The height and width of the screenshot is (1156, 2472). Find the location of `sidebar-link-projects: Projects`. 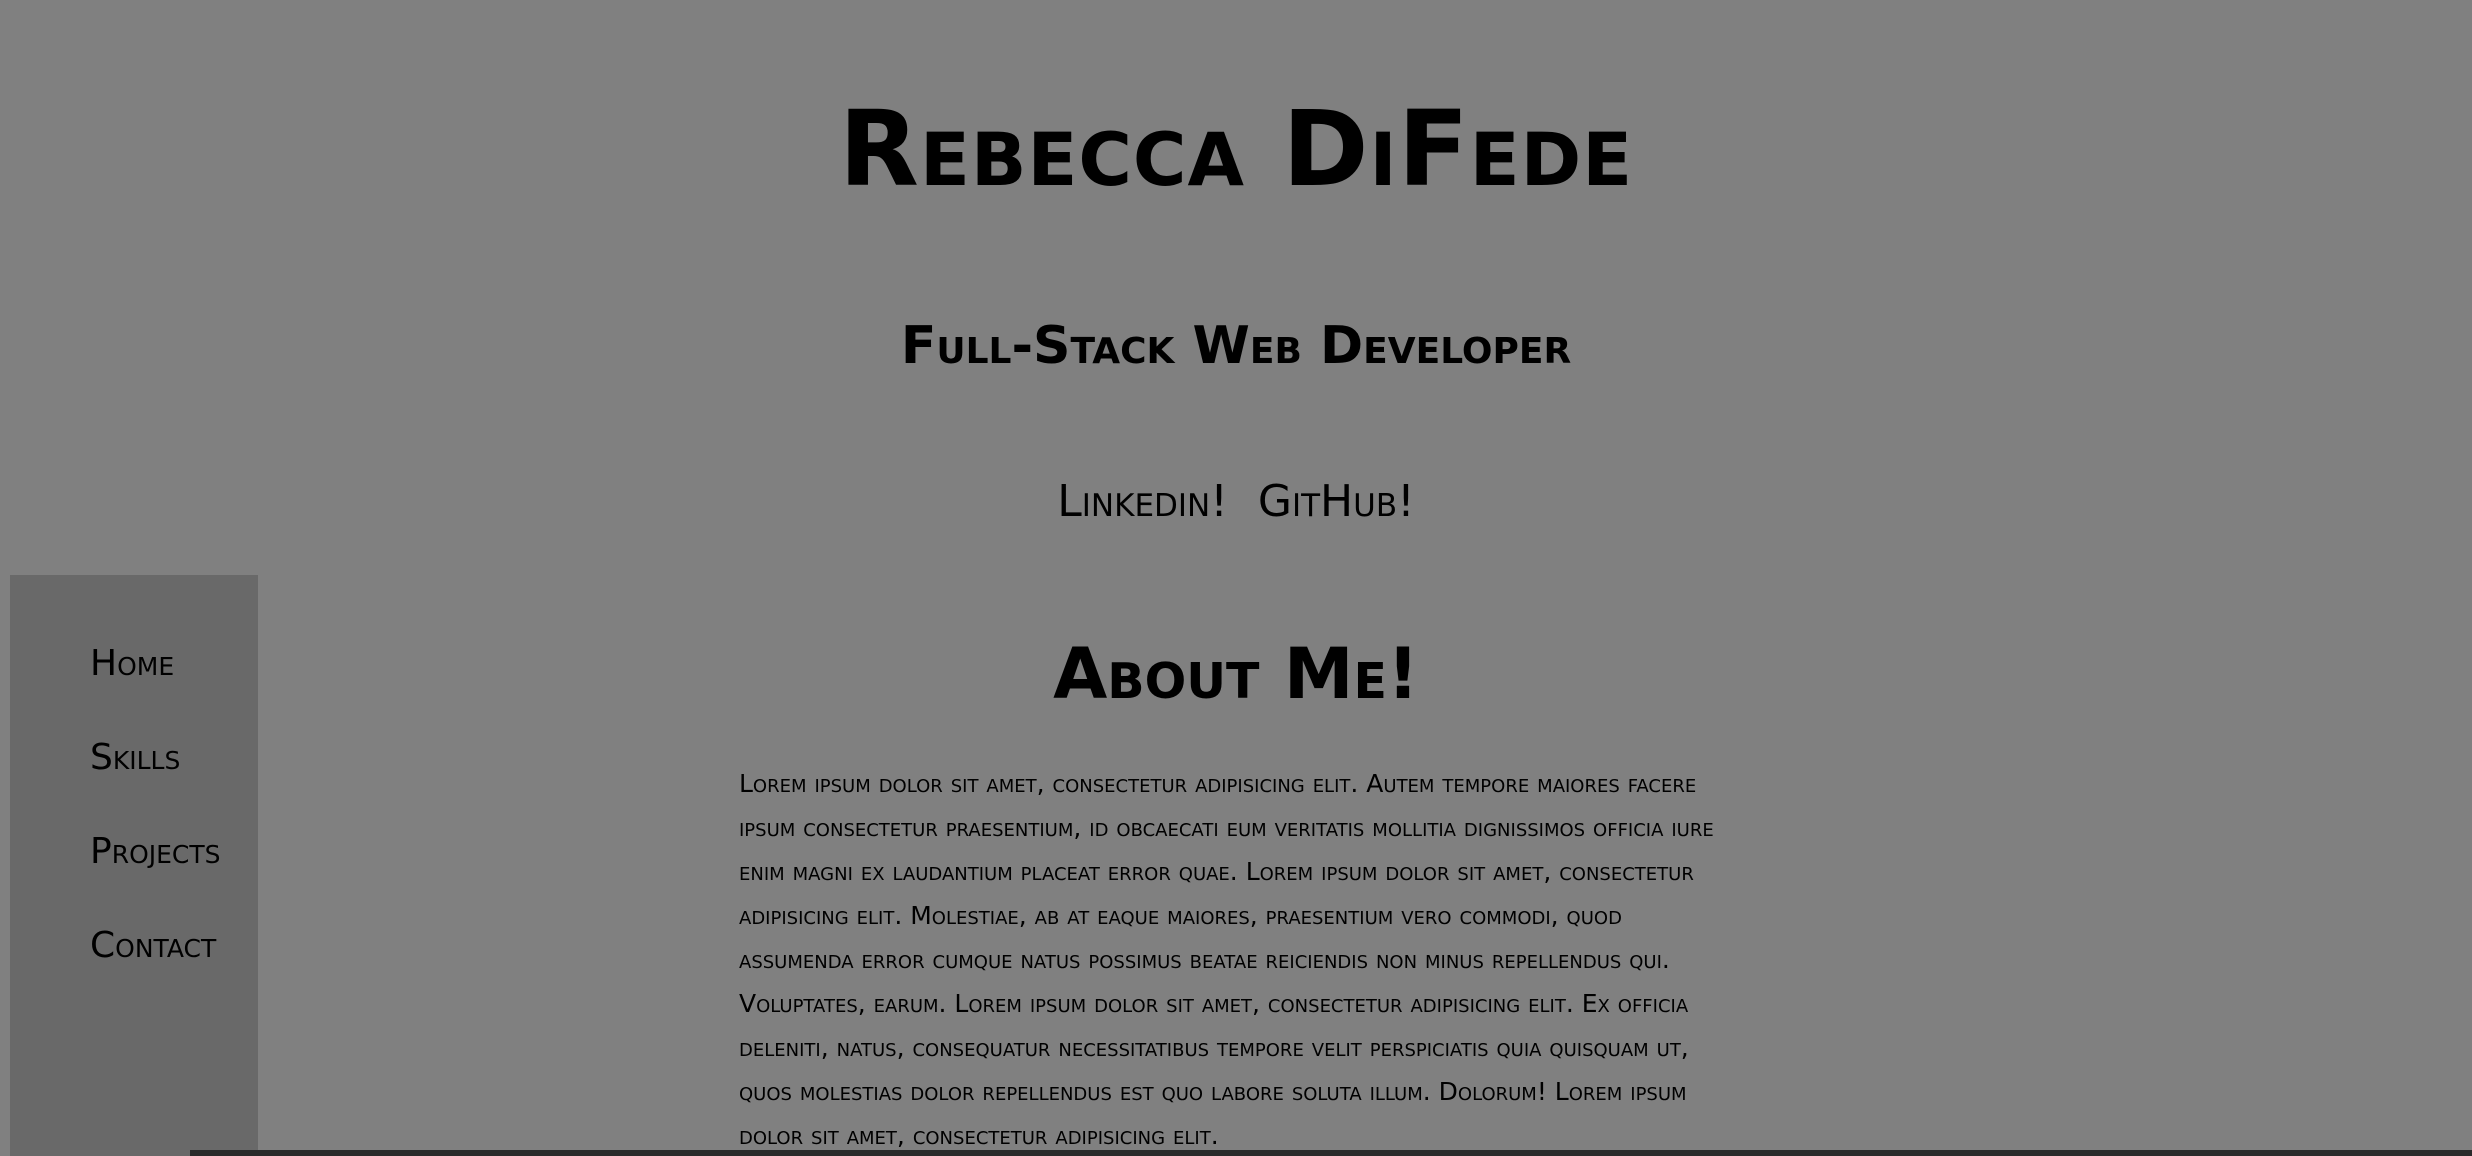

sidebar-link-projects: Projects is located at coordinates (155, 851).